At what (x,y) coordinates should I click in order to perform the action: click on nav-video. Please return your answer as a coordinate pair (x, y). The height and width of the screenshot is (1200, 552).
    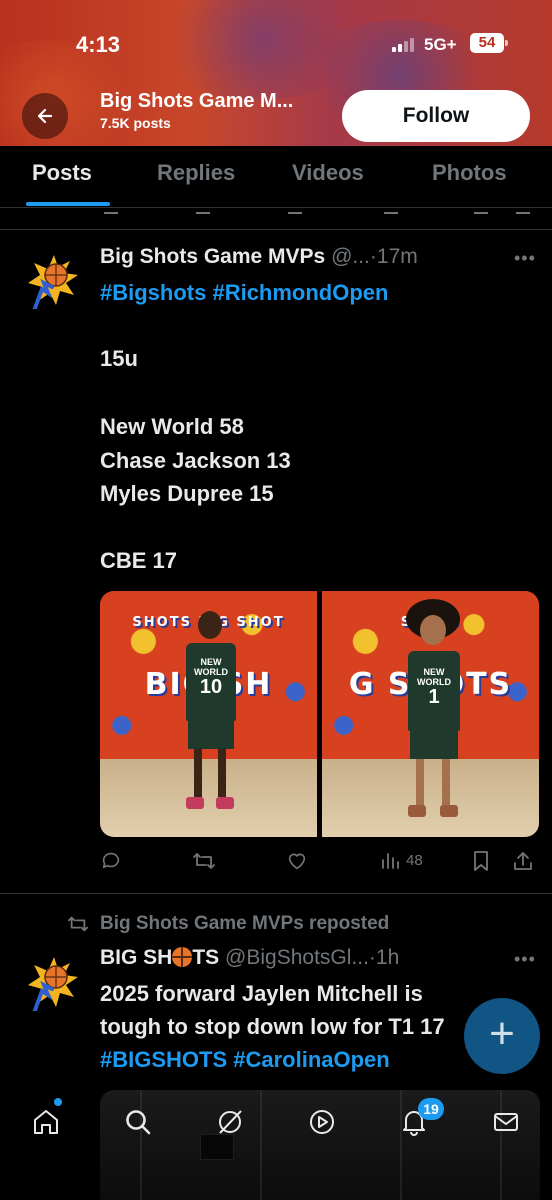
    Looking at the image, I should click on (322, 1122).